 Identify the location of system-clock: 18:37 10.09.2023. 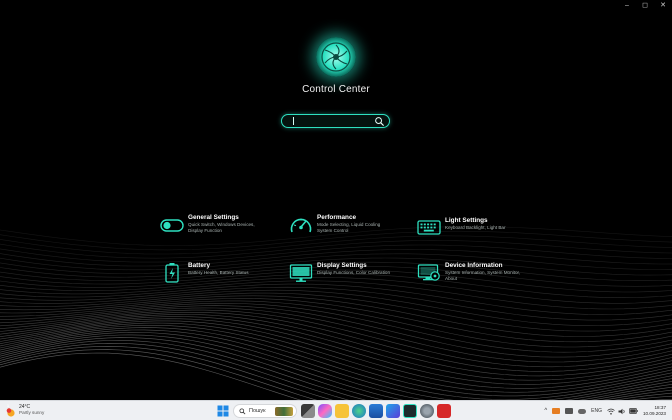
(654, 411).